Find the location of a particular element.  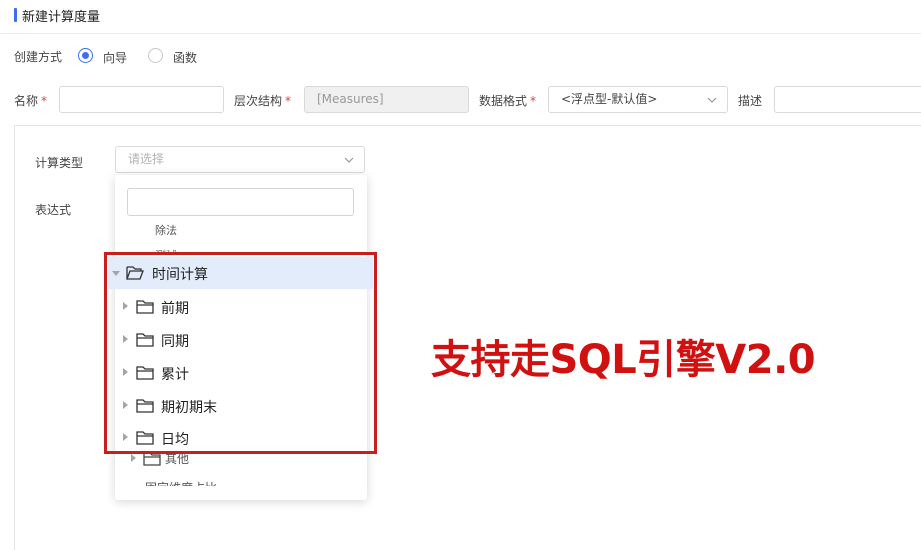

dropdown-search-input is located at coordinates (240, 202).